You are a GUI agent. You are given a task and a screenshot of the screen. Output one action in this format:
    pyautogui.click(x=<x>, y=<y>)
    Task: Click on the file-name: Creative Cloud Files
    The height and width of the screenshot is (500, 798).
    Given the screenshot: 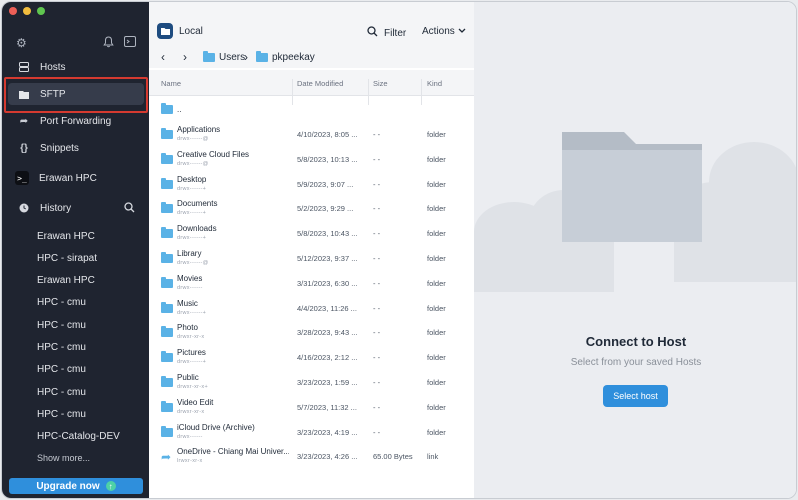 What is the action you would take?
    pyautogui.click(x=213, y=154)
    